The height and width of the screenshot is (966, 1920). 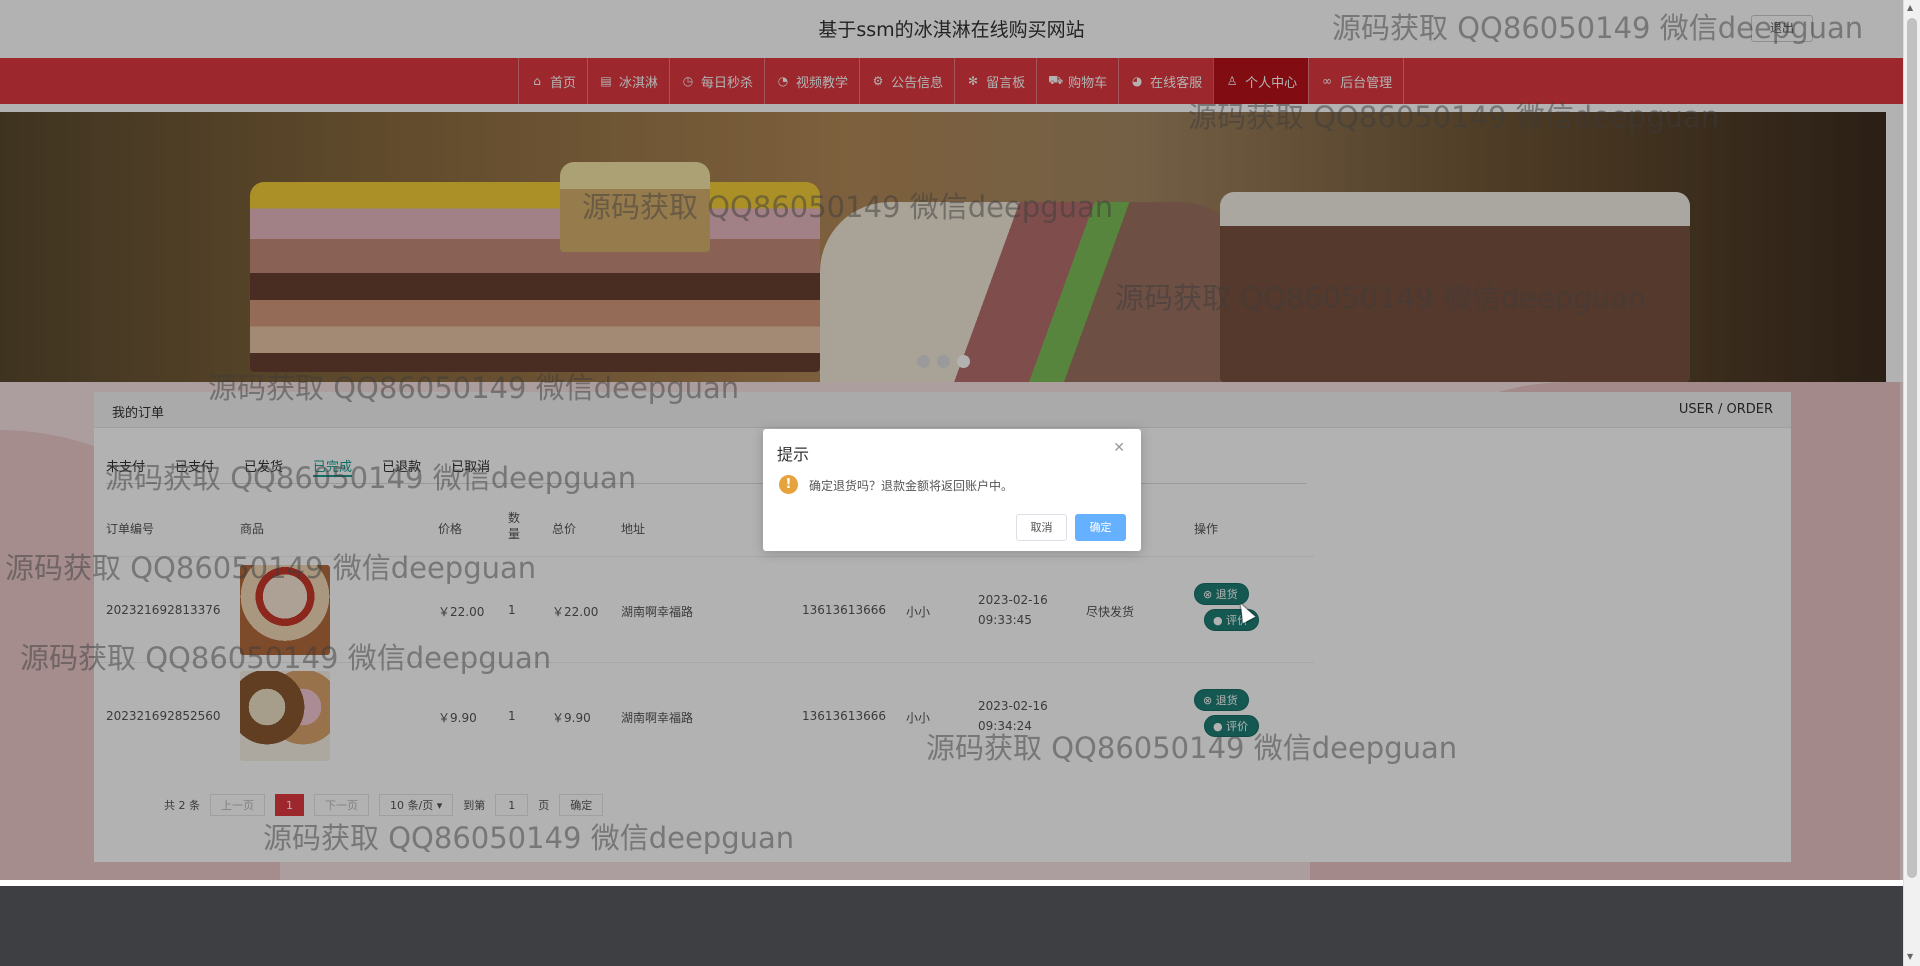 I want to click on confirm-dialog: 提示 ✕ ! 确定退货吗？退款金额将返回账户中。 取消 确定, so click(x=952, y=490).